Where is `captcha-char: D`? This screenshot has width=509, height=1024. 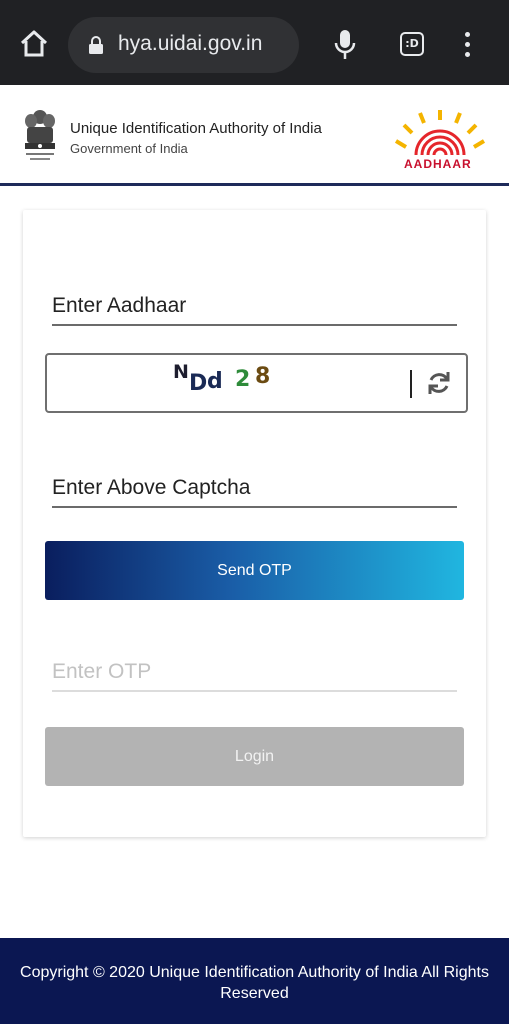
captcha-char: D is located at coordinates (198, 383).